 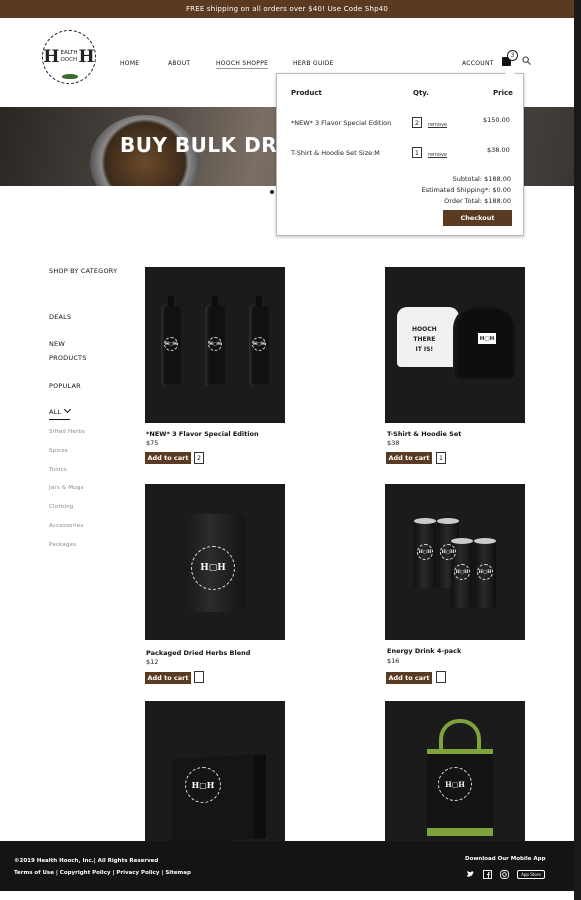 I want to click on carousel-dot-active, so click(x=272, y=192).